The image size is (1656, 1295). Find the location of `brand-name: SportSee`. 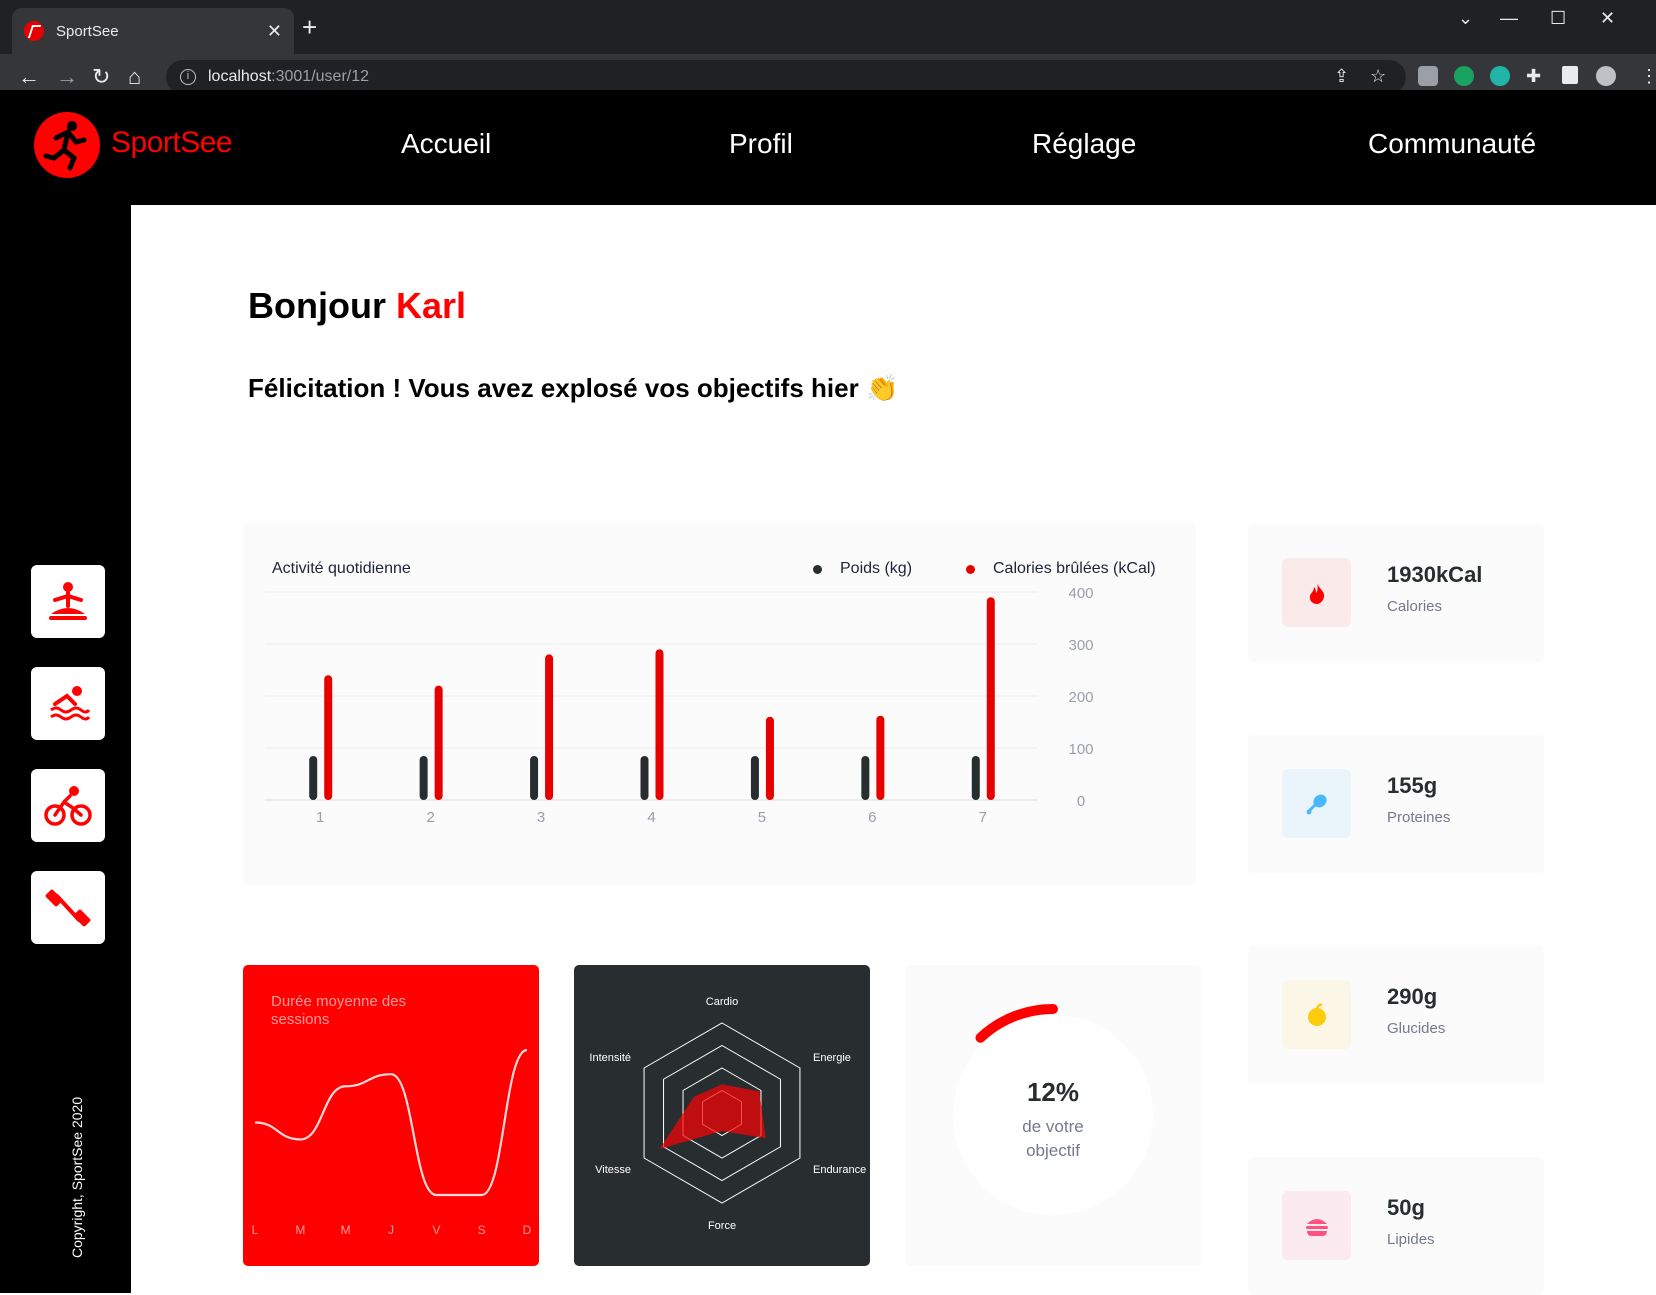

brand-name: SportSee is located at coordinates (172, 143).